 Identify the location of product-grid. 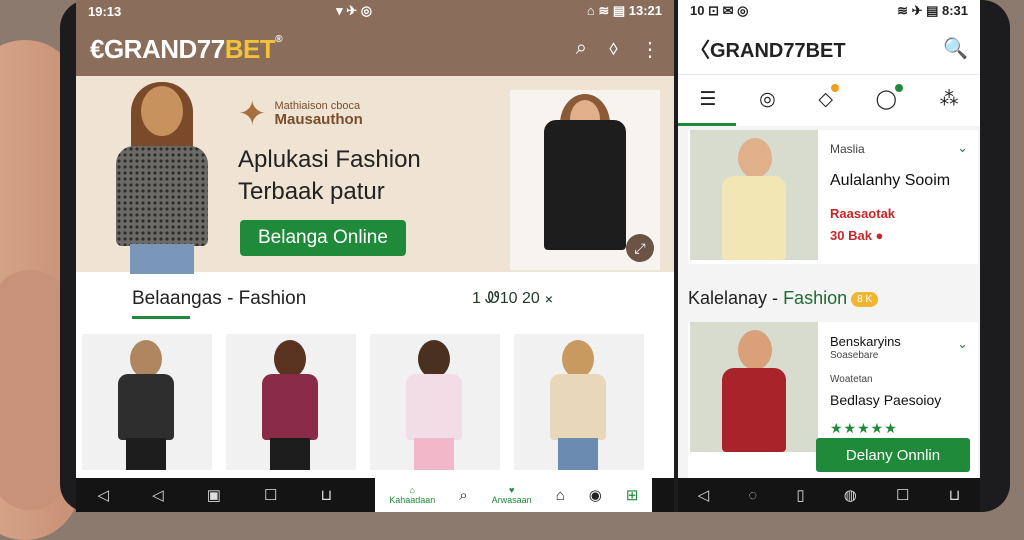
(376, 402).